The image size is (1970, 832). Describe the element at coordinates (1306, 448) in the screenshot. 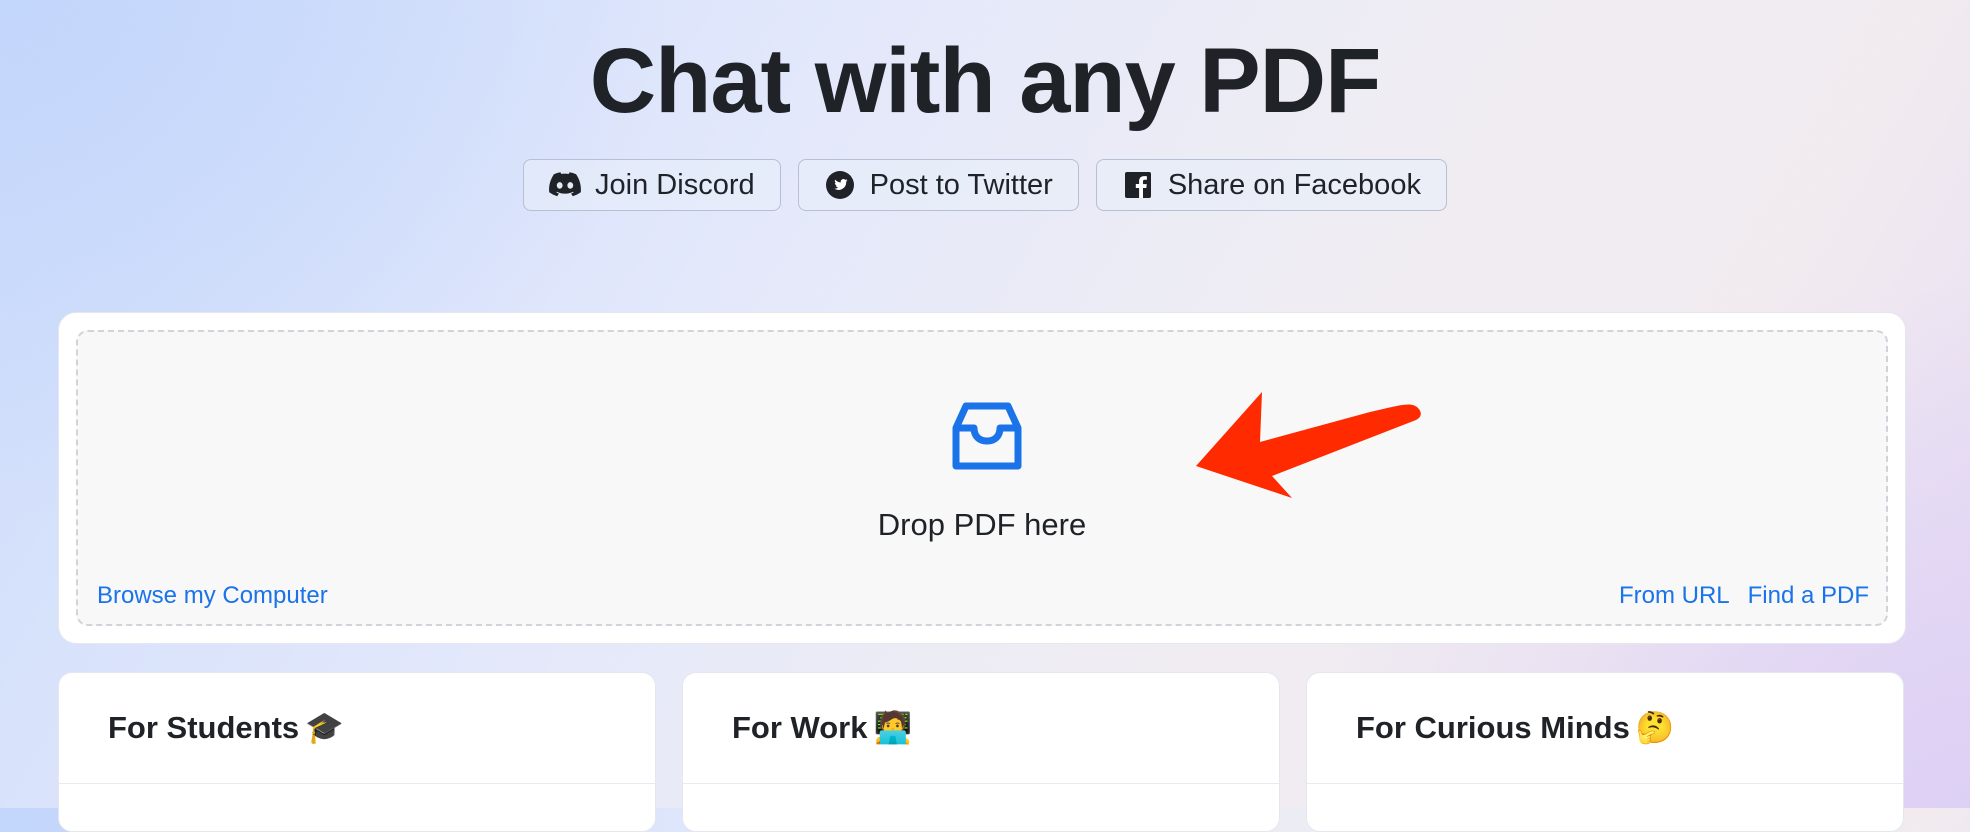

I see `arrow-icon` at that location.